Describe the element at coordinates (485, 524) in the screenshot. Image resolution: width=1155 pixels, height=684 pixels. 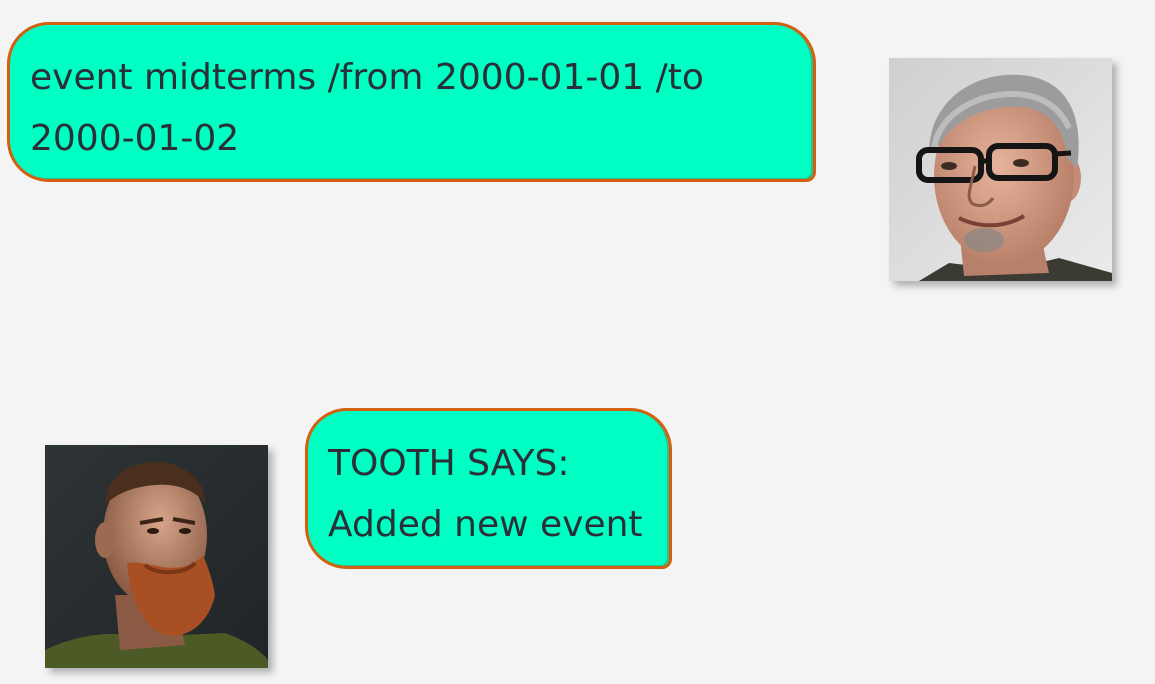
I see `bot-message-line-2: Added new event` at that location.